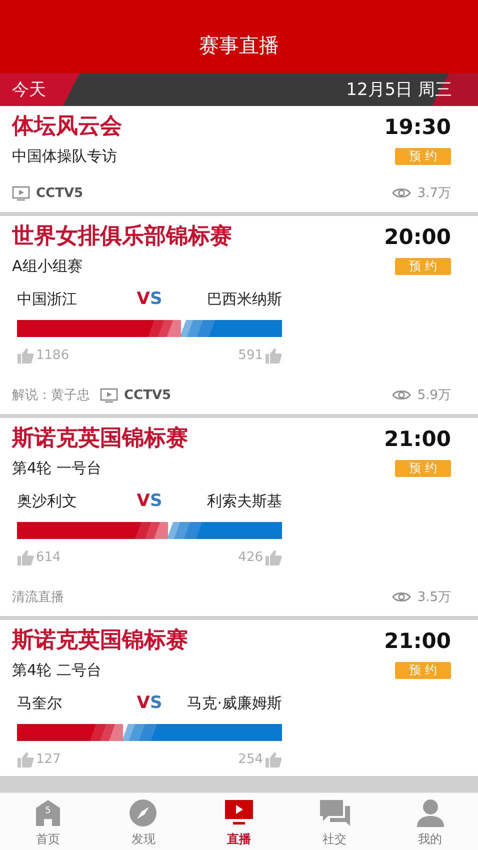  What do you see at coordinates (48, 821) in the screenshot?
I see `tab-bar-item: 5 首页` at bounding box center [48, 821].